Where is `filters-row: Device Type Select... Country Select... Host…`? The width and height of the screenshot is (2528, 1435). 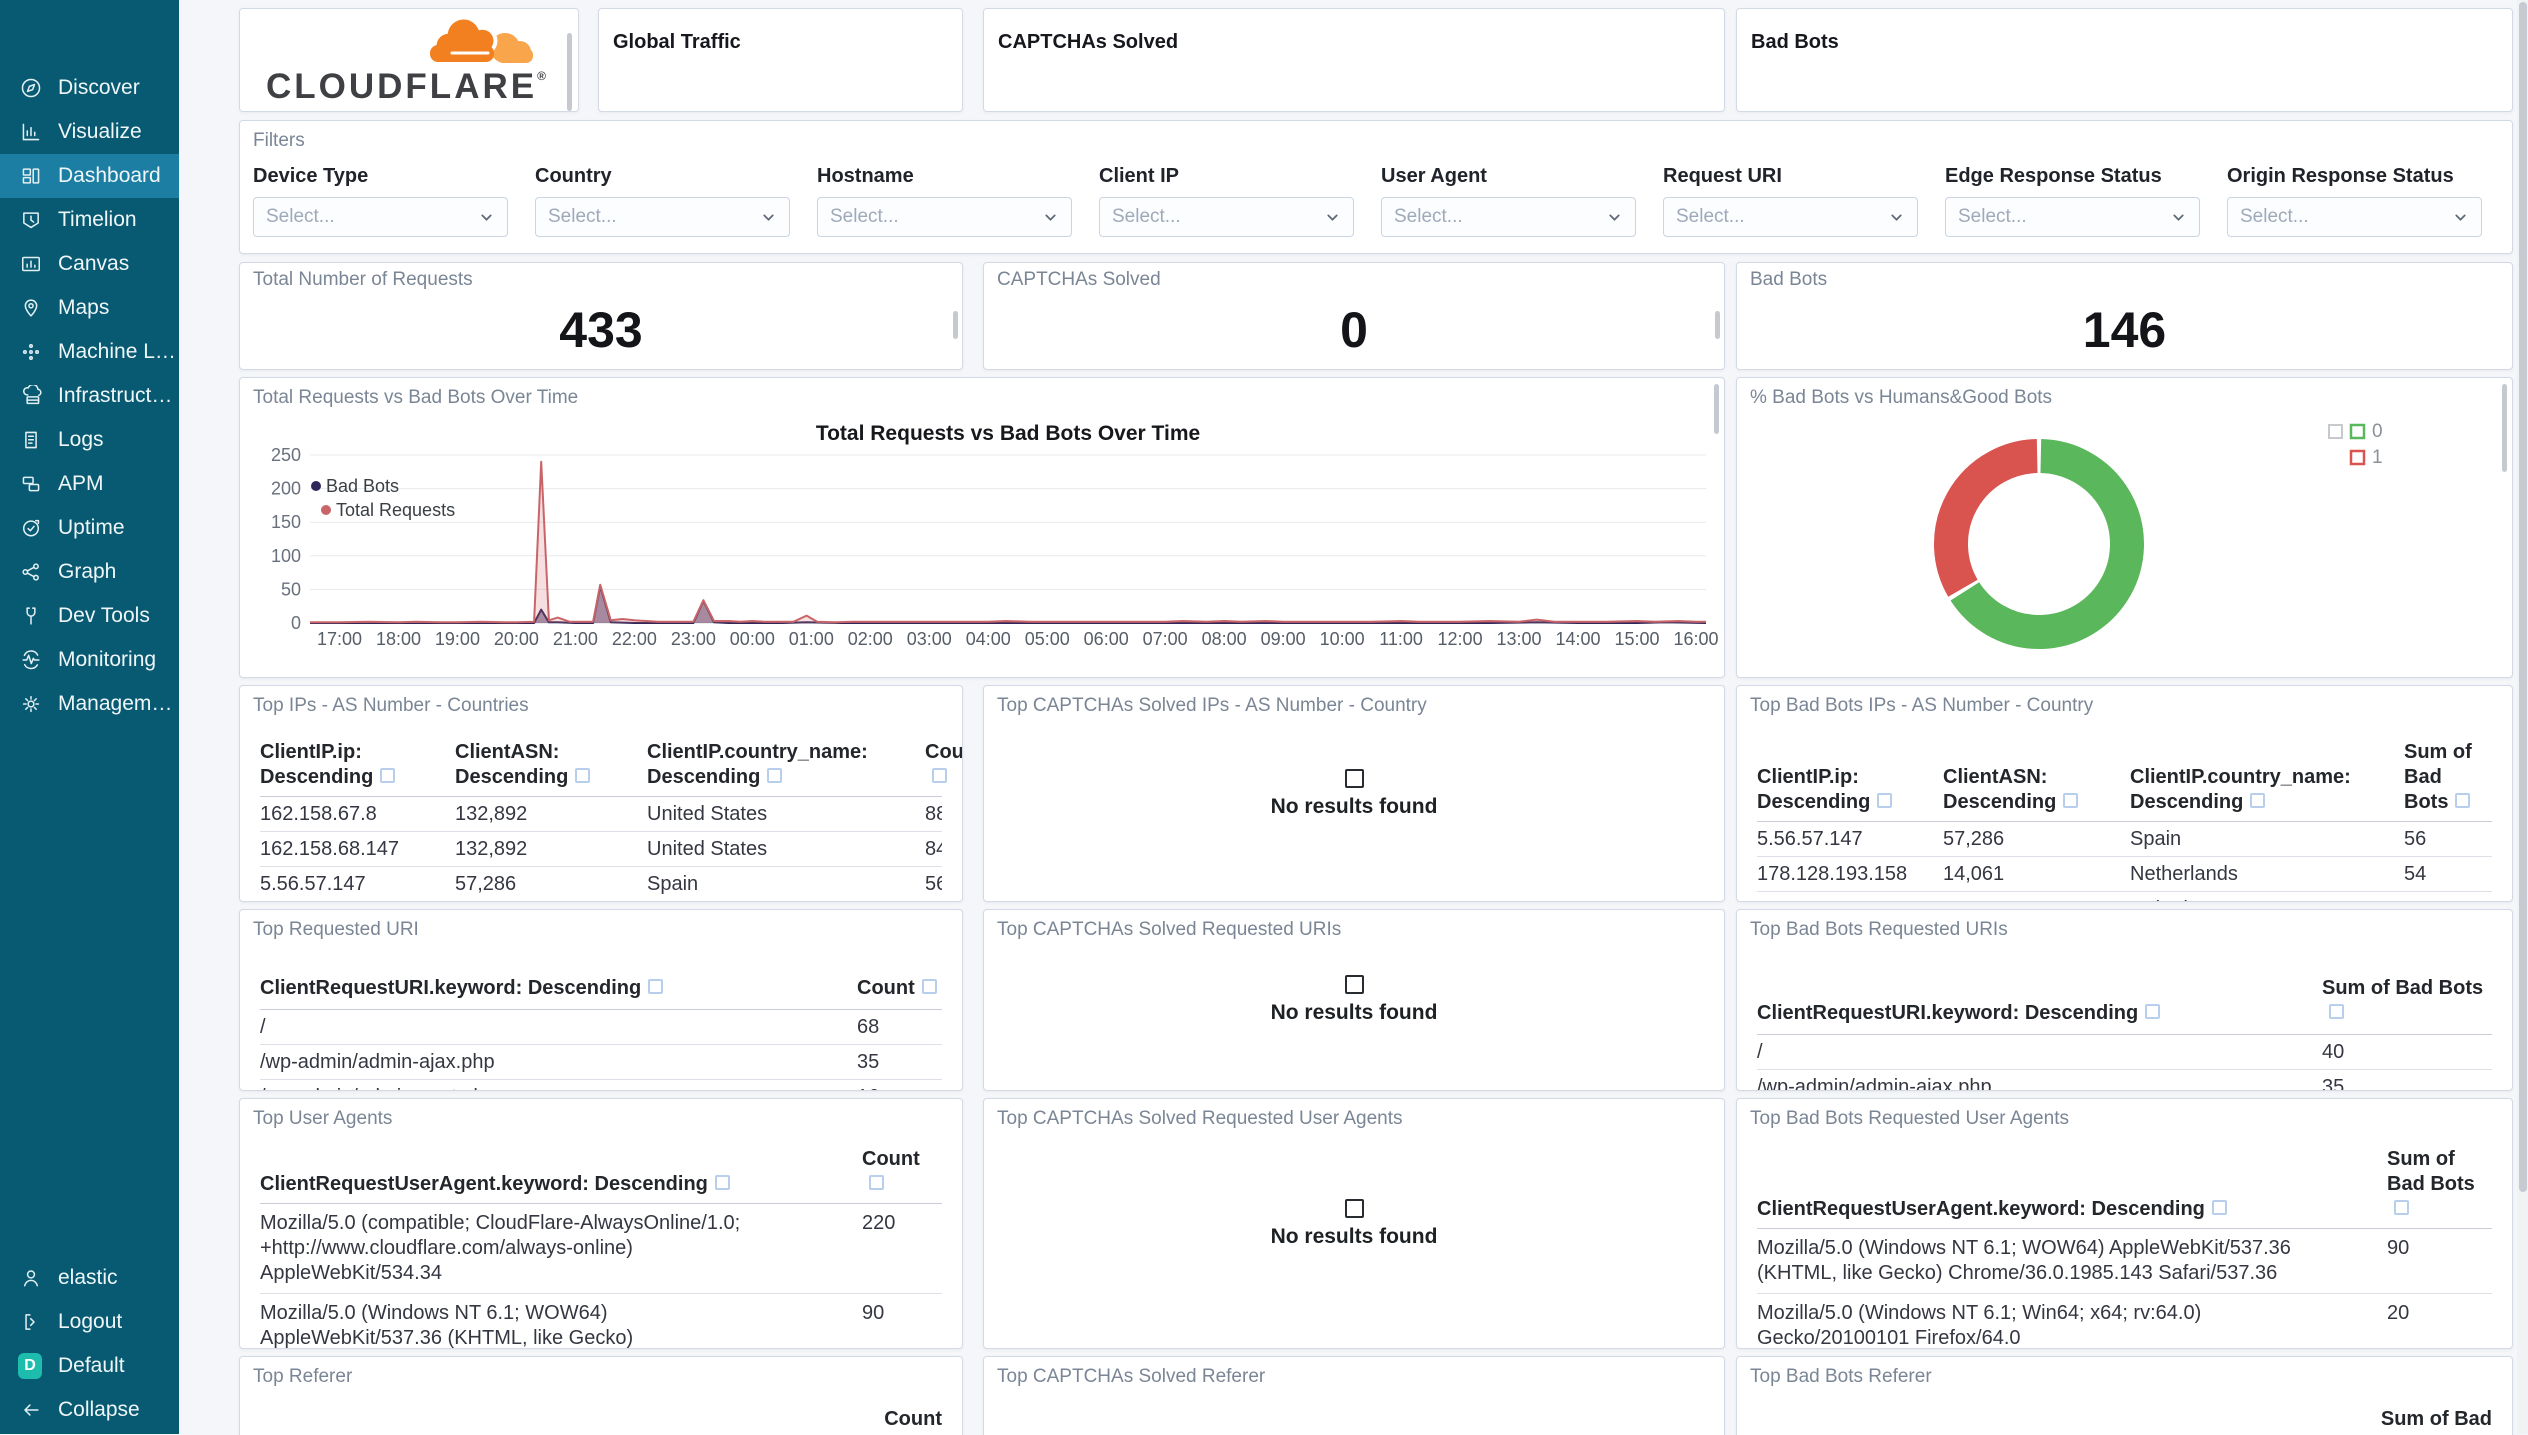
filters-row: Device Type Select... Country Select... Host… is located at coordinates (1367, 201).